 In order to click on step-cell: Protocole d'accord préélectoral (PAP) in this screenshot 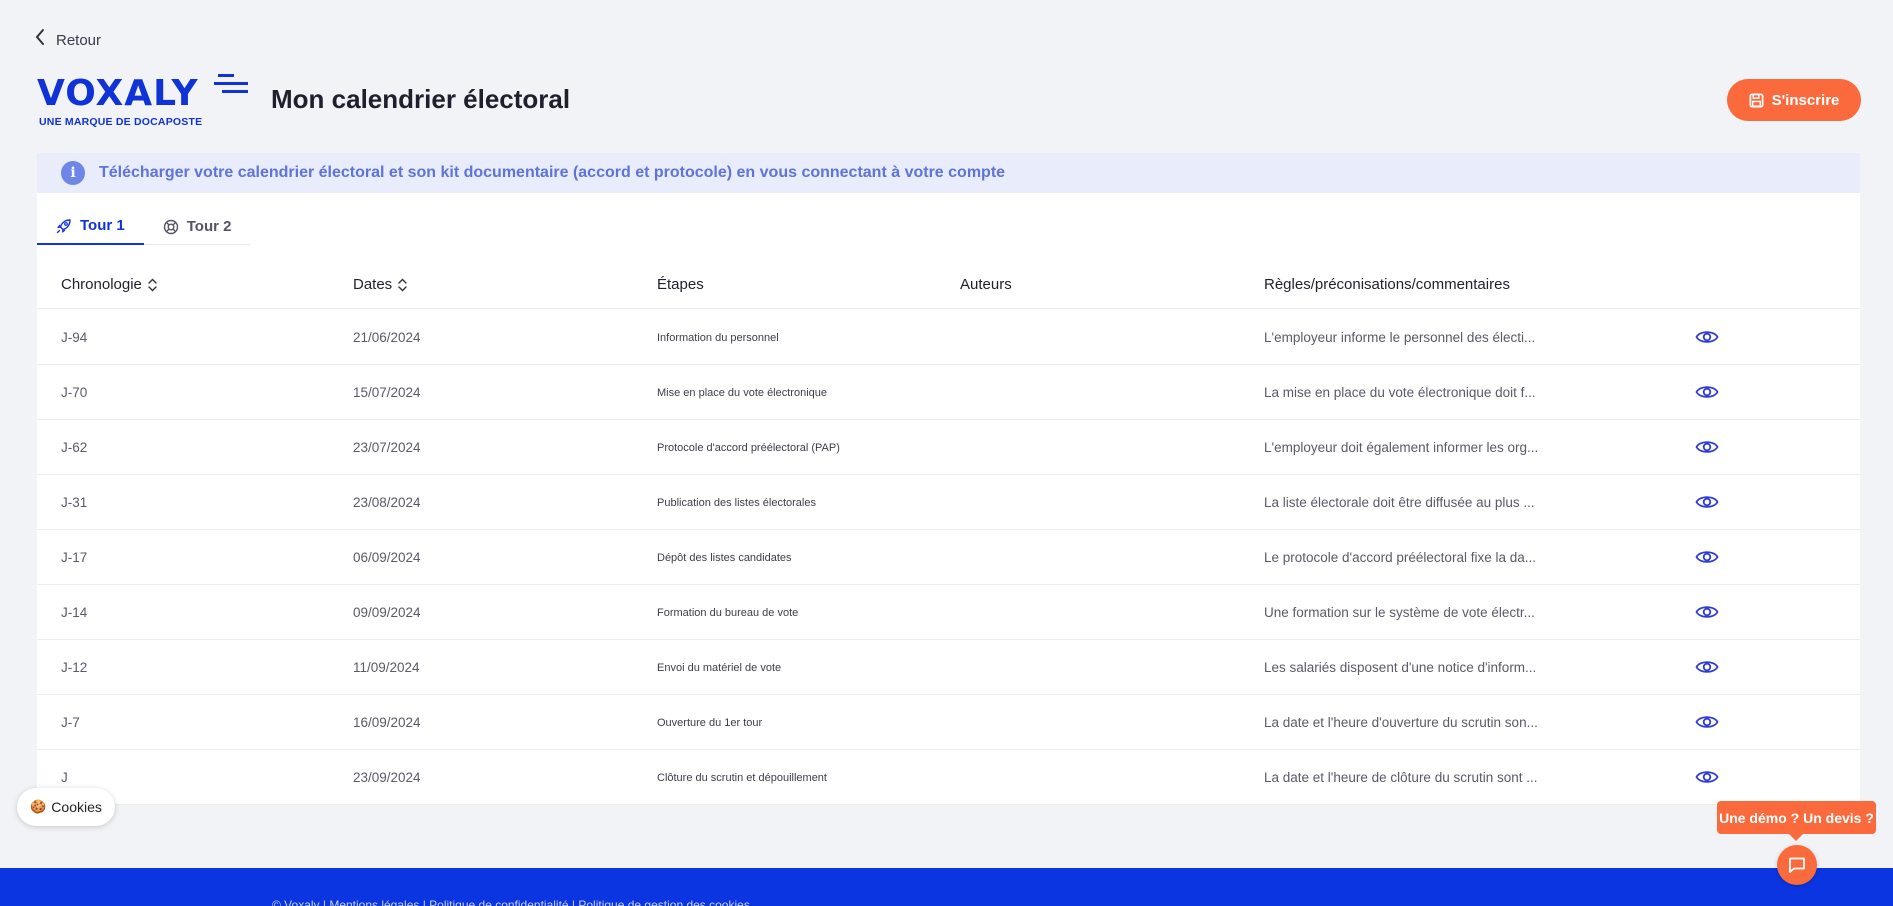, I will do `click(748, 447)`.